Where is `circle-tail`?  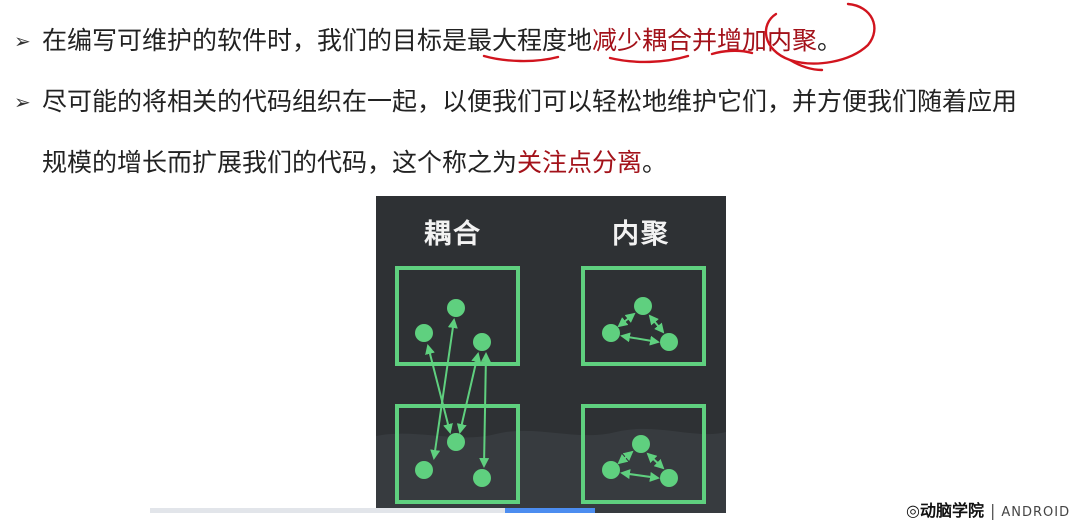
circle-tail is located at coordinates (806, 65).